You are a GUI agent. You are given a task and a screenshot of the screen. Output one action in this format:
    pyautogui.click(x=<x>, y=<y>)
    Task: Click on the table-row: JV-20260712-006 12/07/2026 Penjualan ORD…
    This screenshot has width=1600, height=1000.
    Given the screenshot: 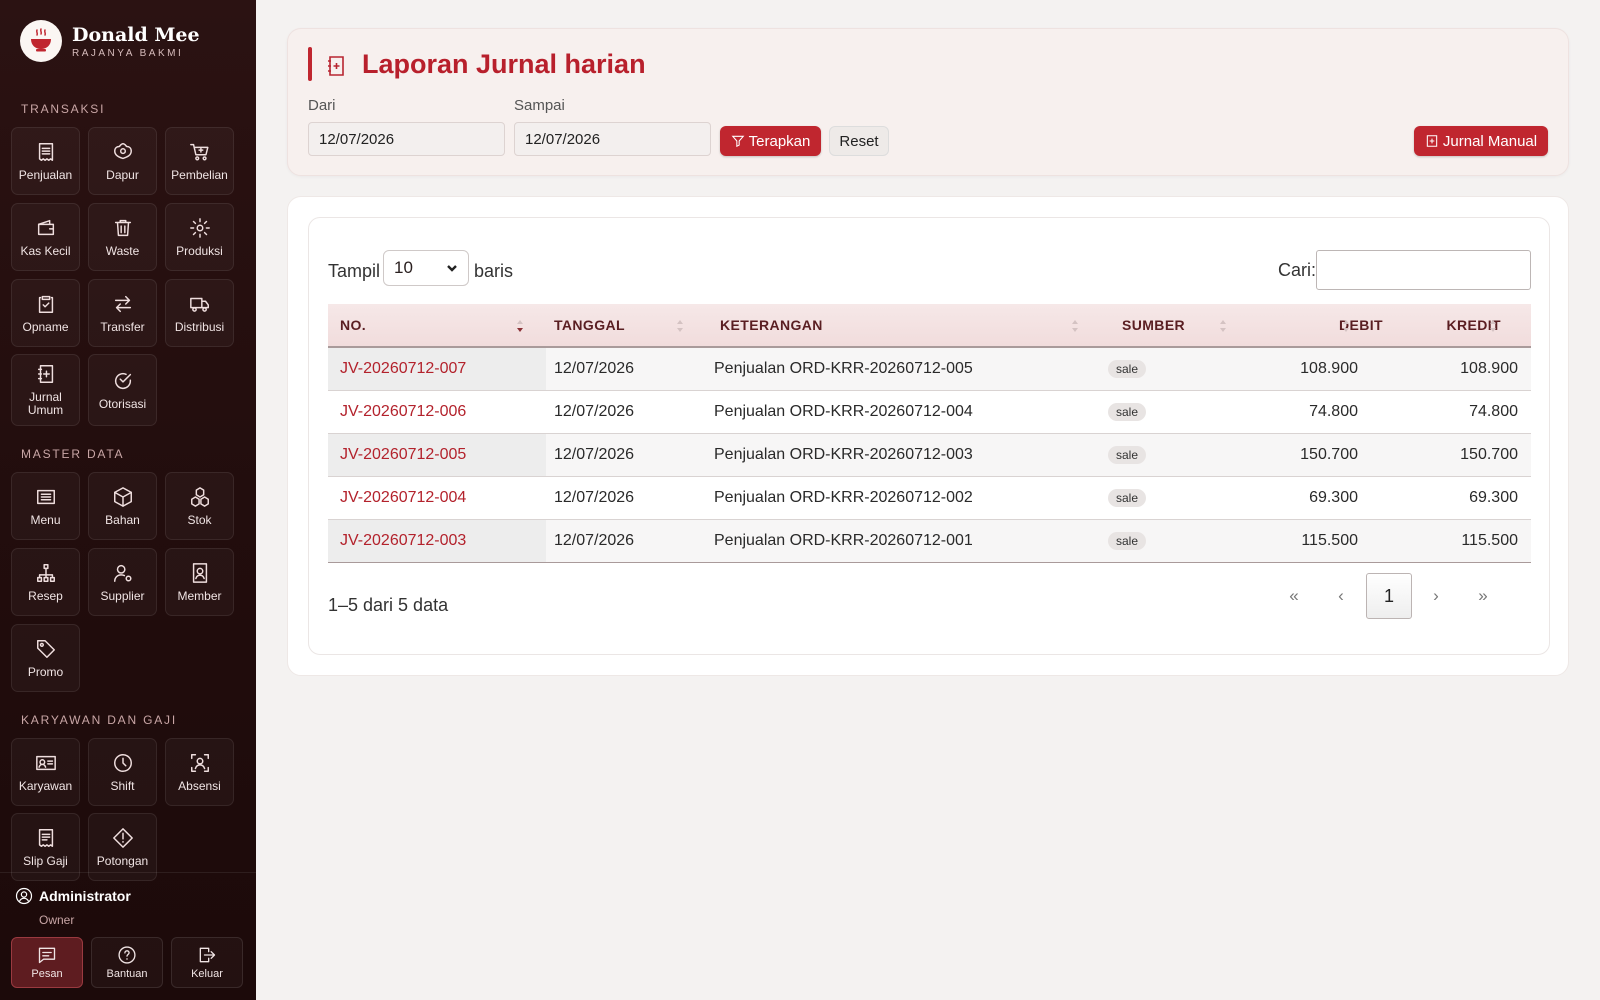 What is the action you would take?
    pyautogui.click(x=929, y=412)
    